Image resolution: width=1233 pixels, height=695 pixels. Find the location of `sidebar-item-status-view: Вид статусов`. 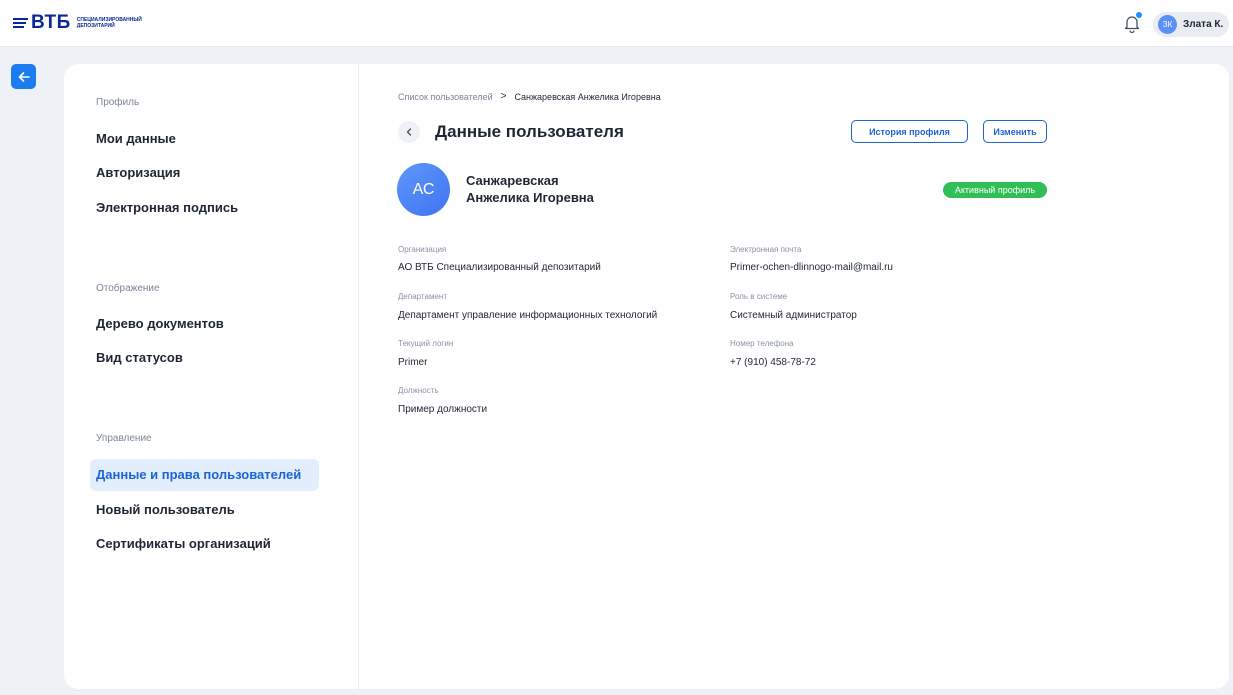

sidebar-item-status-view: Вид статусов is located at coordinates (204, 358).